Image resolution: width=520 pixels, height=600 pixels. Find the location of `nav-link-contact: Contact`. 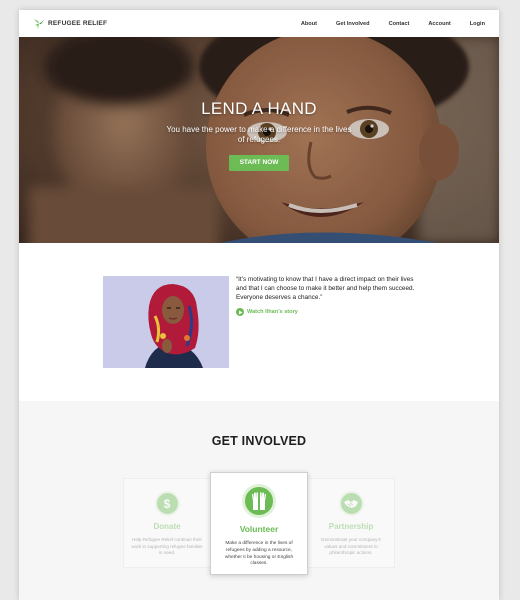

nav-link-contact: Contact is located at coordinates (399, 24).